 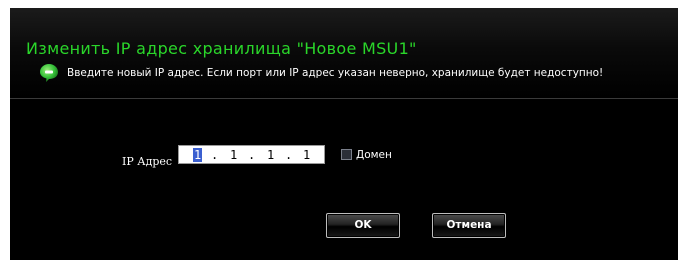 What do you see at coordinates (306, 155) in the screenshot?
I see `ip-octet-4: 1` at bounding box center [306, 155].